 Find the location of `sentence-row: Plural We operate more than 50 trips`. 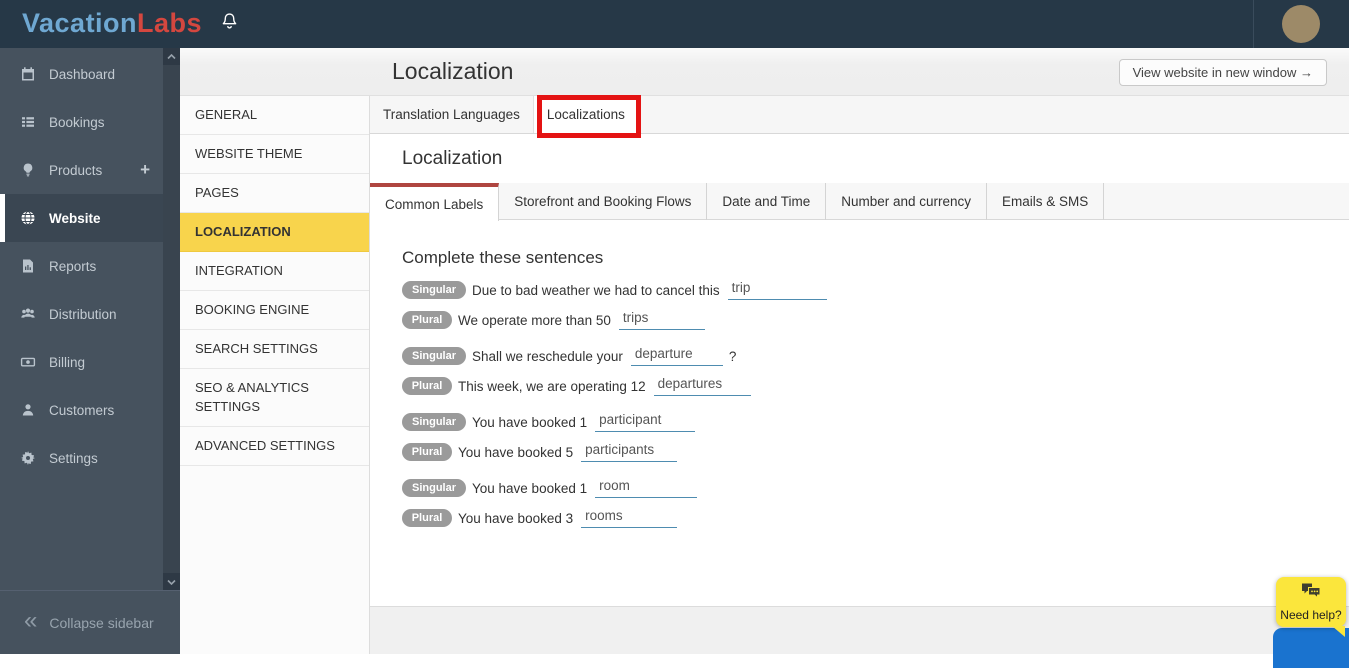

sentence-row: Plural We operate more than 50 trips is located at coordinates (875, 320).